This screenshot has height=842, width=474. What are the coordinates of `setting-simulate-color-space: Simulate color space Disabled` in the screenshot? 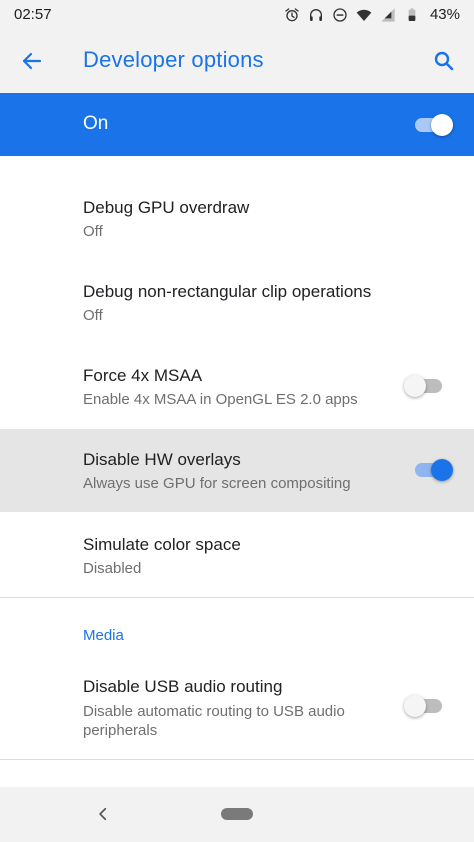 It's located at (237, 554).